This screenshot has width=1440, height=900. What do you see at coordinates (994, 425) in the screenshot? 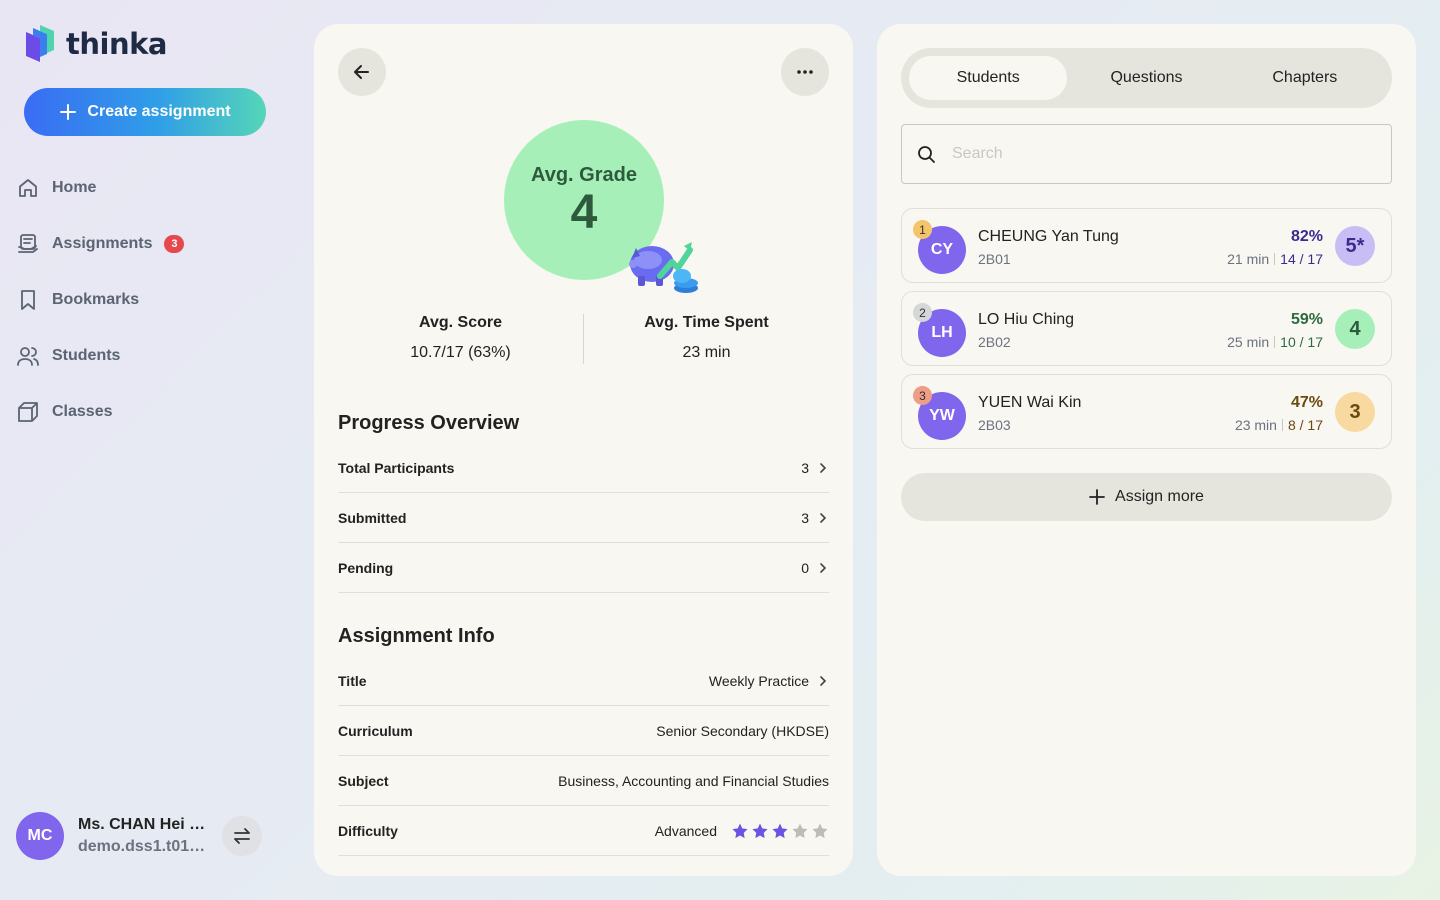
I see `student-class: 2B03` at bounding box center [994, 425].